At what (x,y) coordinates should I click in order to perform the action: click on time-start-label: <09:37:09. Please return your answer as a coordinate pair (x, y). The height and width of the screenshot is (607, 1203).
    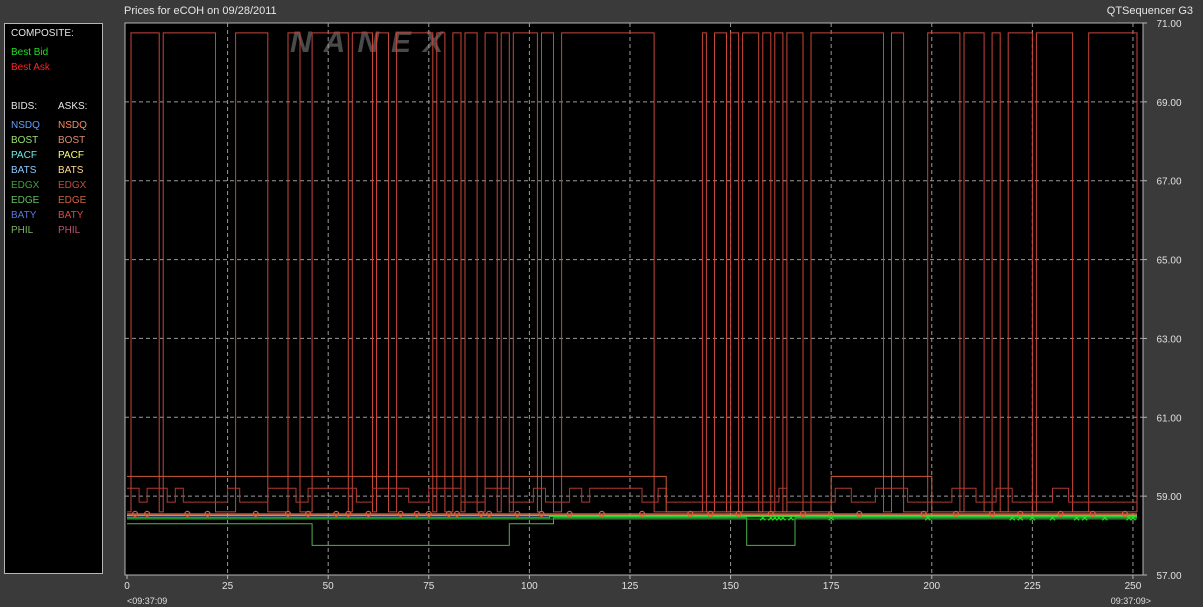
    Looking at the image, I should click on (147, 601).